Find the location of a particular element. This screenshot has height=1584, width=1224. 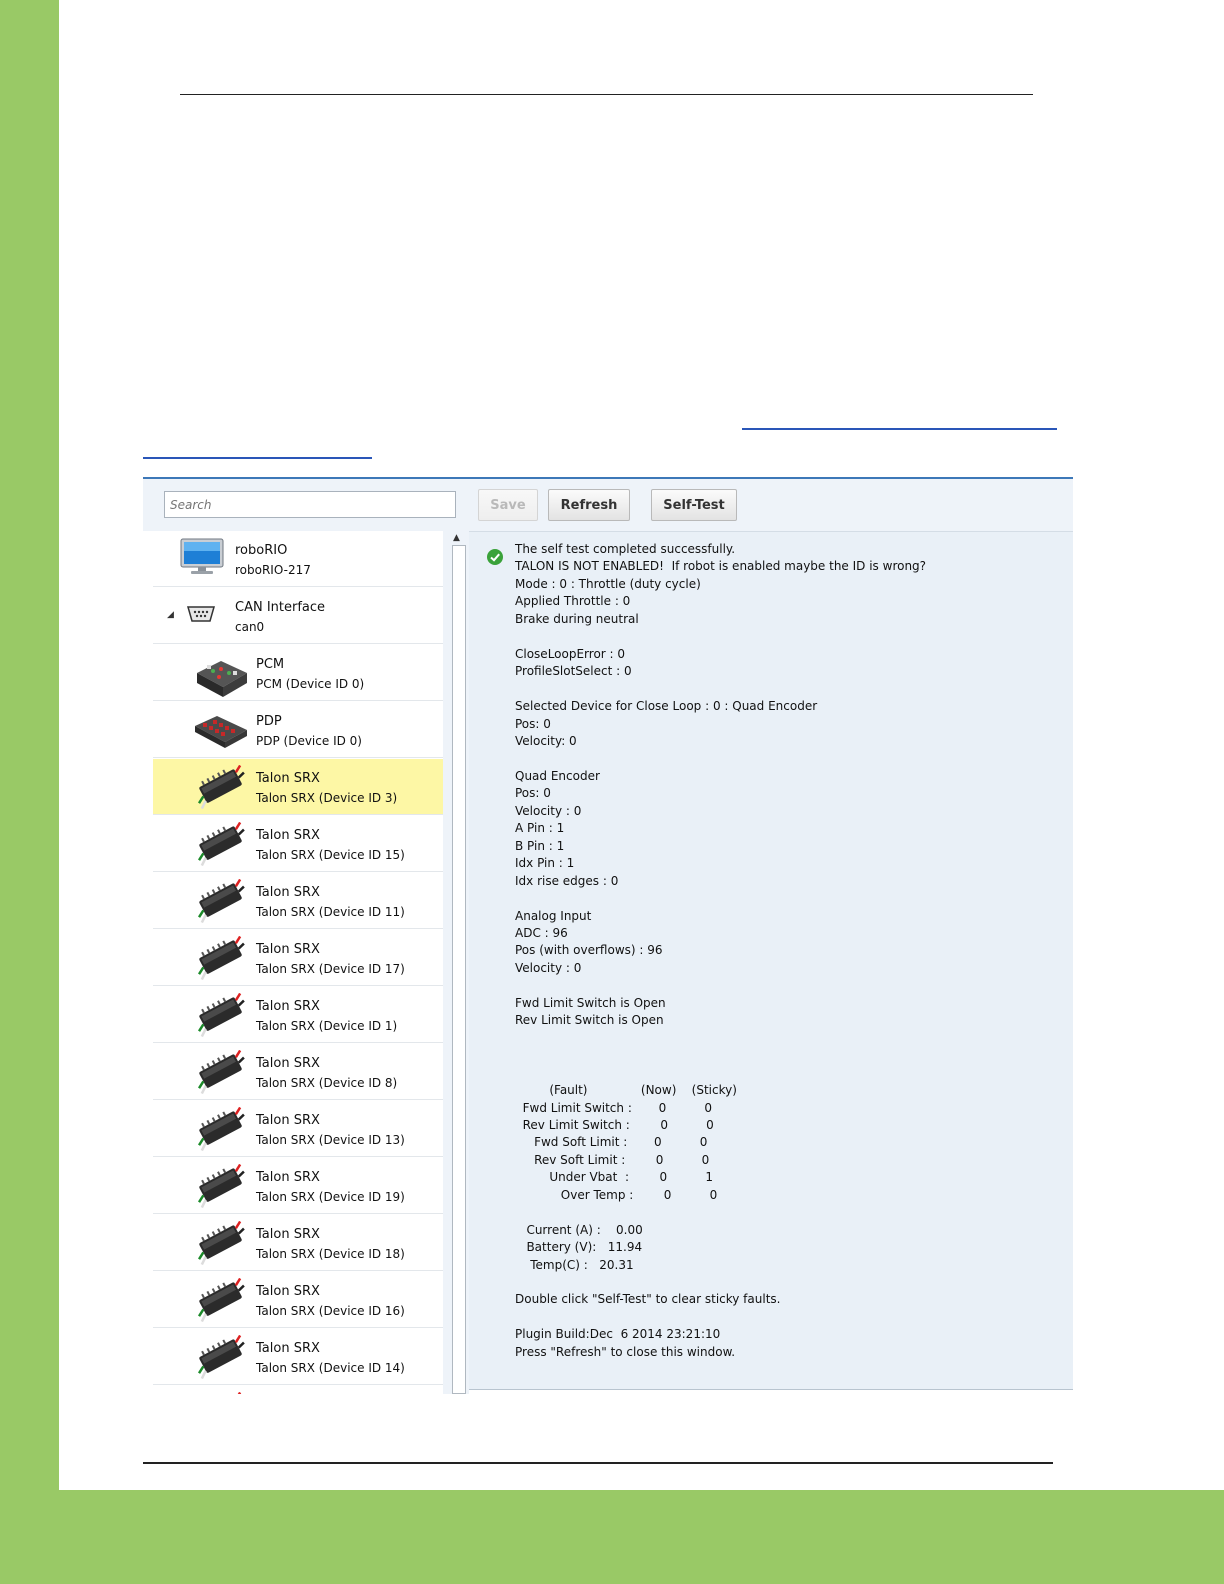

tree-node-device: Talon SRX Talon SRX (Device ID 11) is located at coordinates (298, 901).